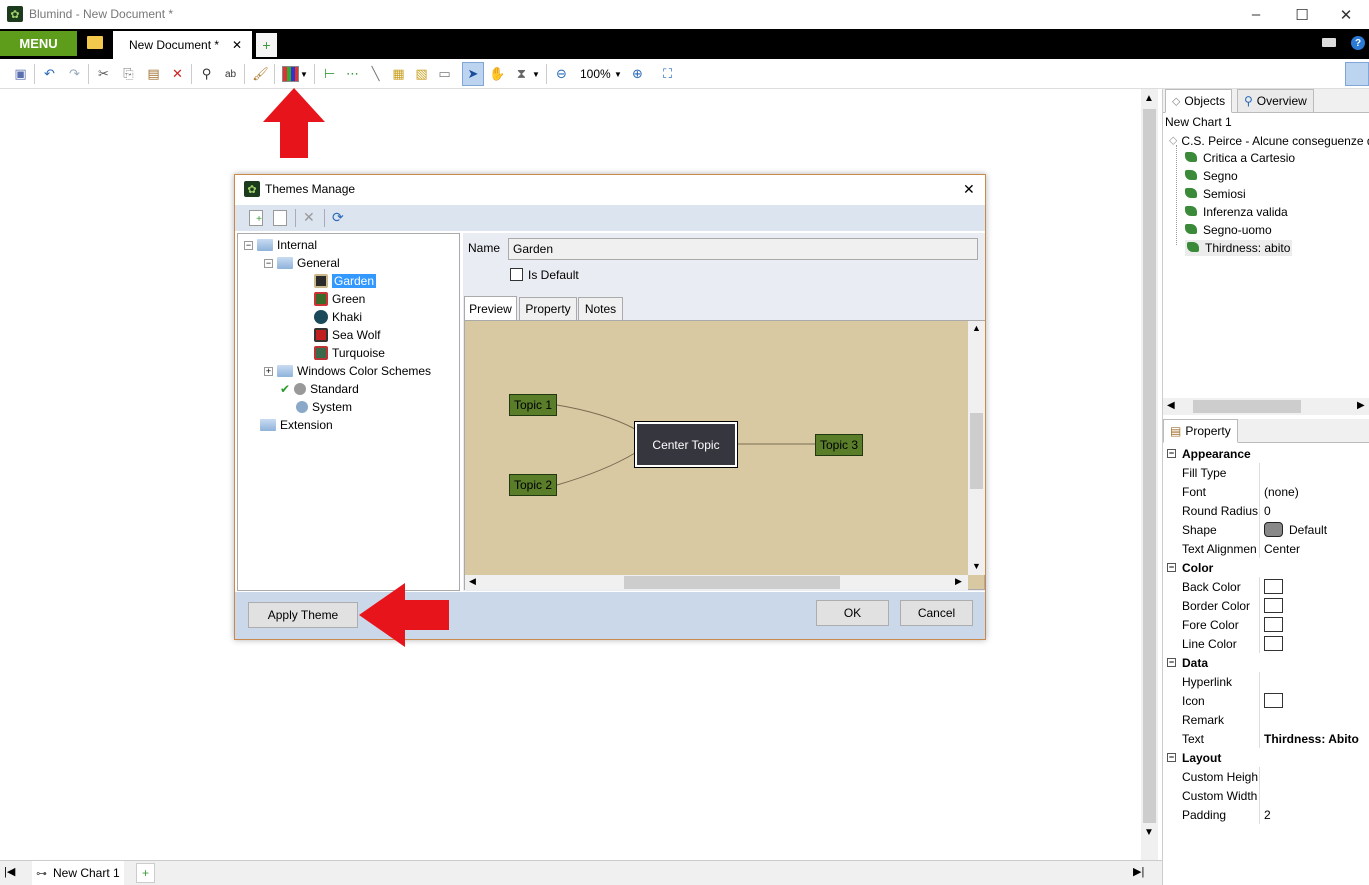 Image resolution: width=1369 pixels, height=885 pixels. I want to click on zoom-level: 100%, so click(595, 74).